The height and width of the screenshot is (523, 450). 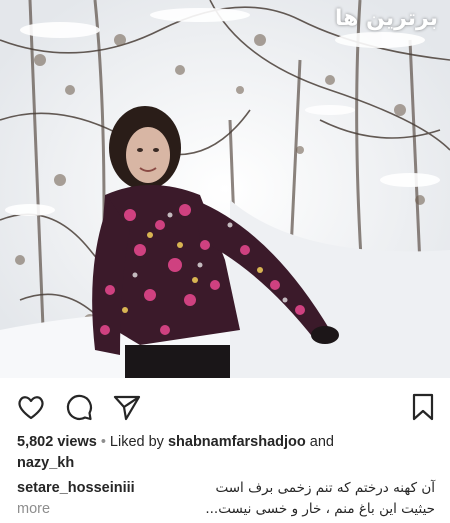 I want to click on liked-by-label: Liked by, so click(x=136, y=442).